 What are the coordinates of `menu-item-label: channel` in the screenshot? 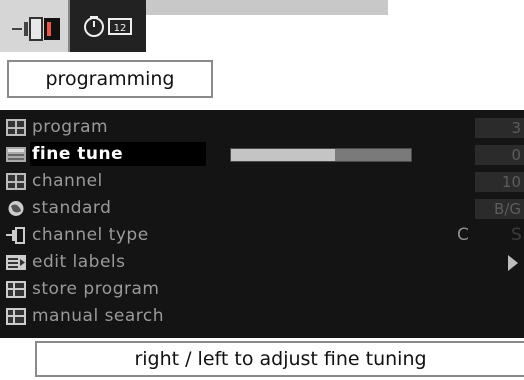 It's located at (67, 181).